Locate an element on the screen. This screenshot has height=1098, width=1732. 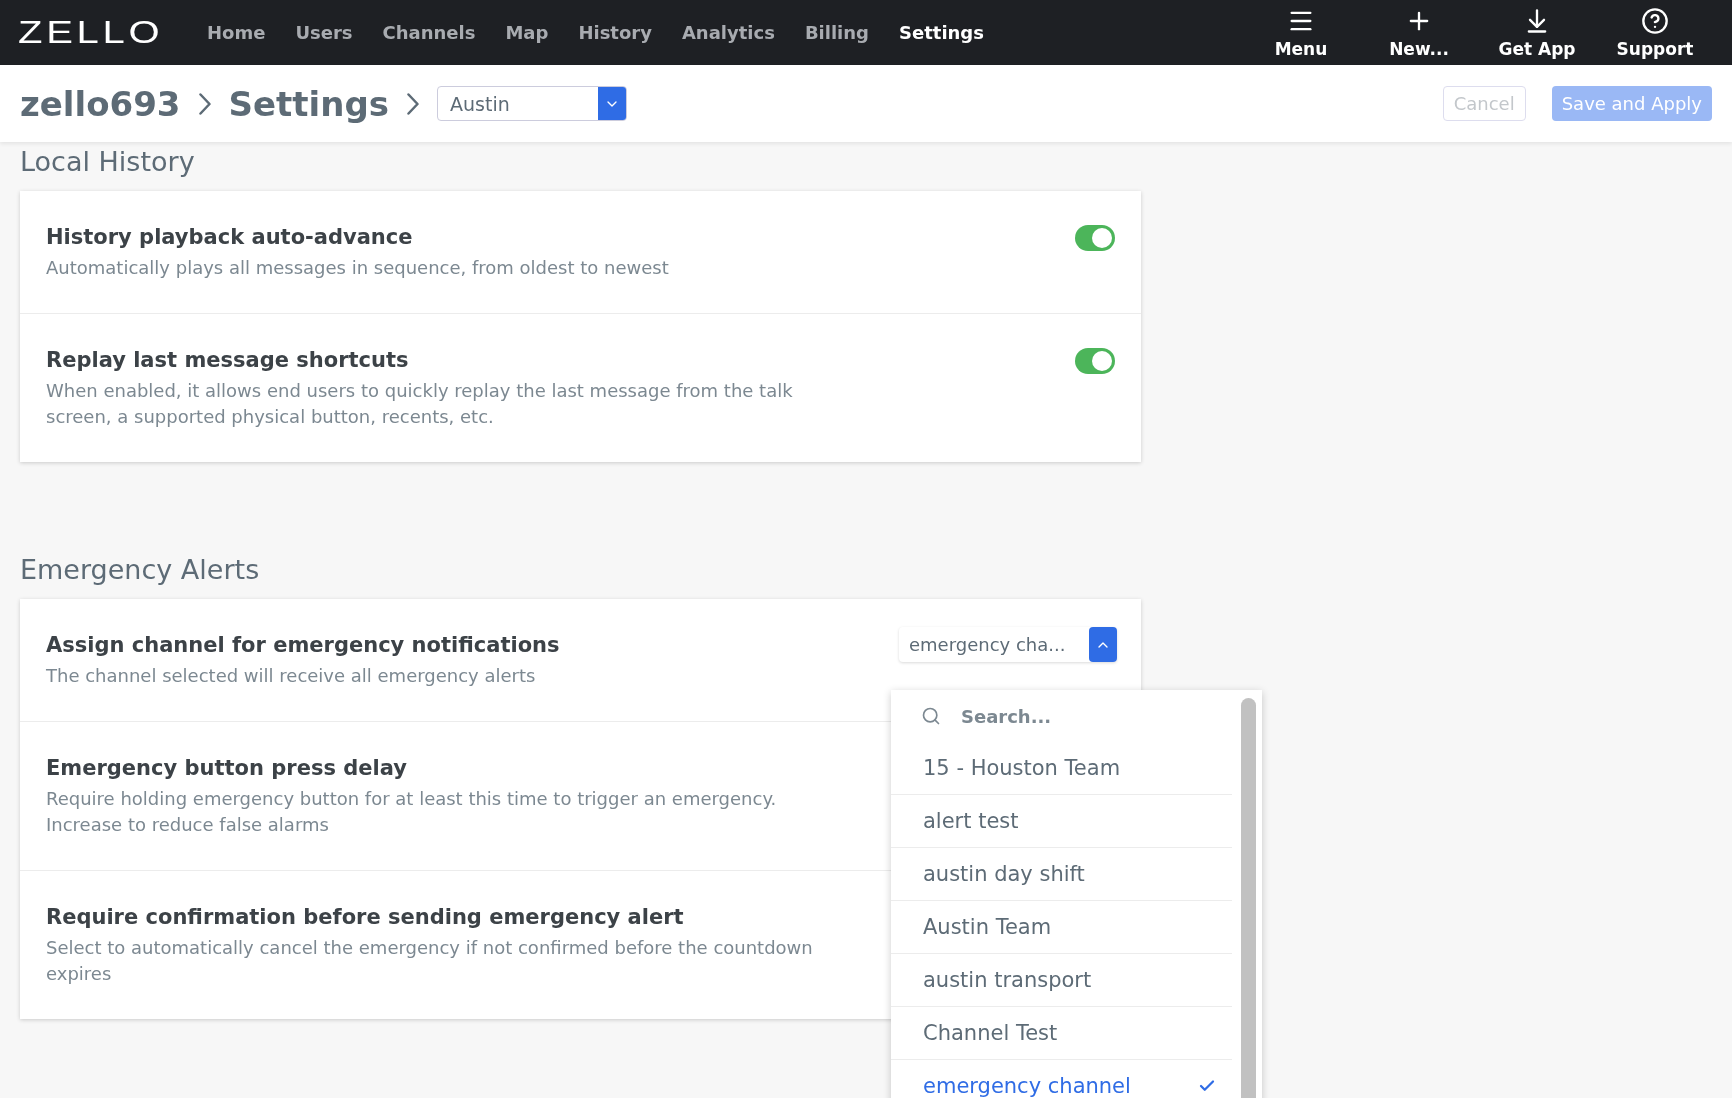
dropdown-option: 15 - Houston Team is located at coordinates (1061, 768).